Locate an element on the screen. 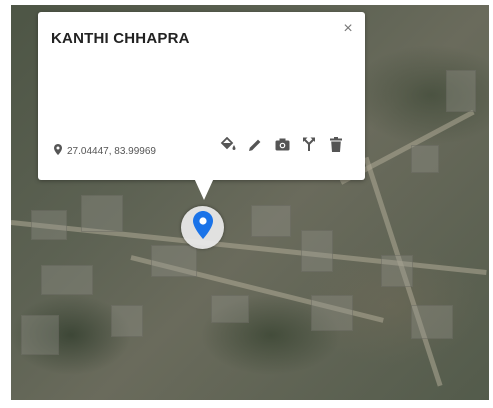  action-toolbar is located at coordinates (282, 146).